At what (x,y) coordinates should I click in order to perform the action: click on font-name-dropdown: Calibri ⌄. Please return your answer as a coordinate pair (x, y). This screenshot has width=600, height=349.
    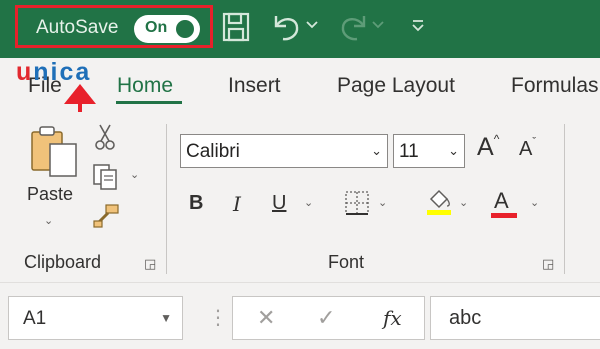
    Looking at the image, I should click on (284, 151).